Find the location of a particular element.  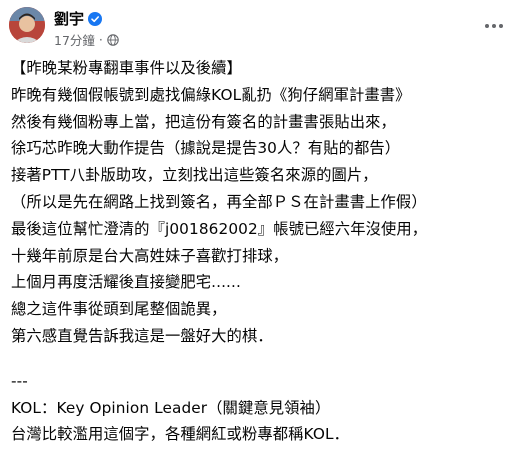

avatar is located at coordinates (27, 25).